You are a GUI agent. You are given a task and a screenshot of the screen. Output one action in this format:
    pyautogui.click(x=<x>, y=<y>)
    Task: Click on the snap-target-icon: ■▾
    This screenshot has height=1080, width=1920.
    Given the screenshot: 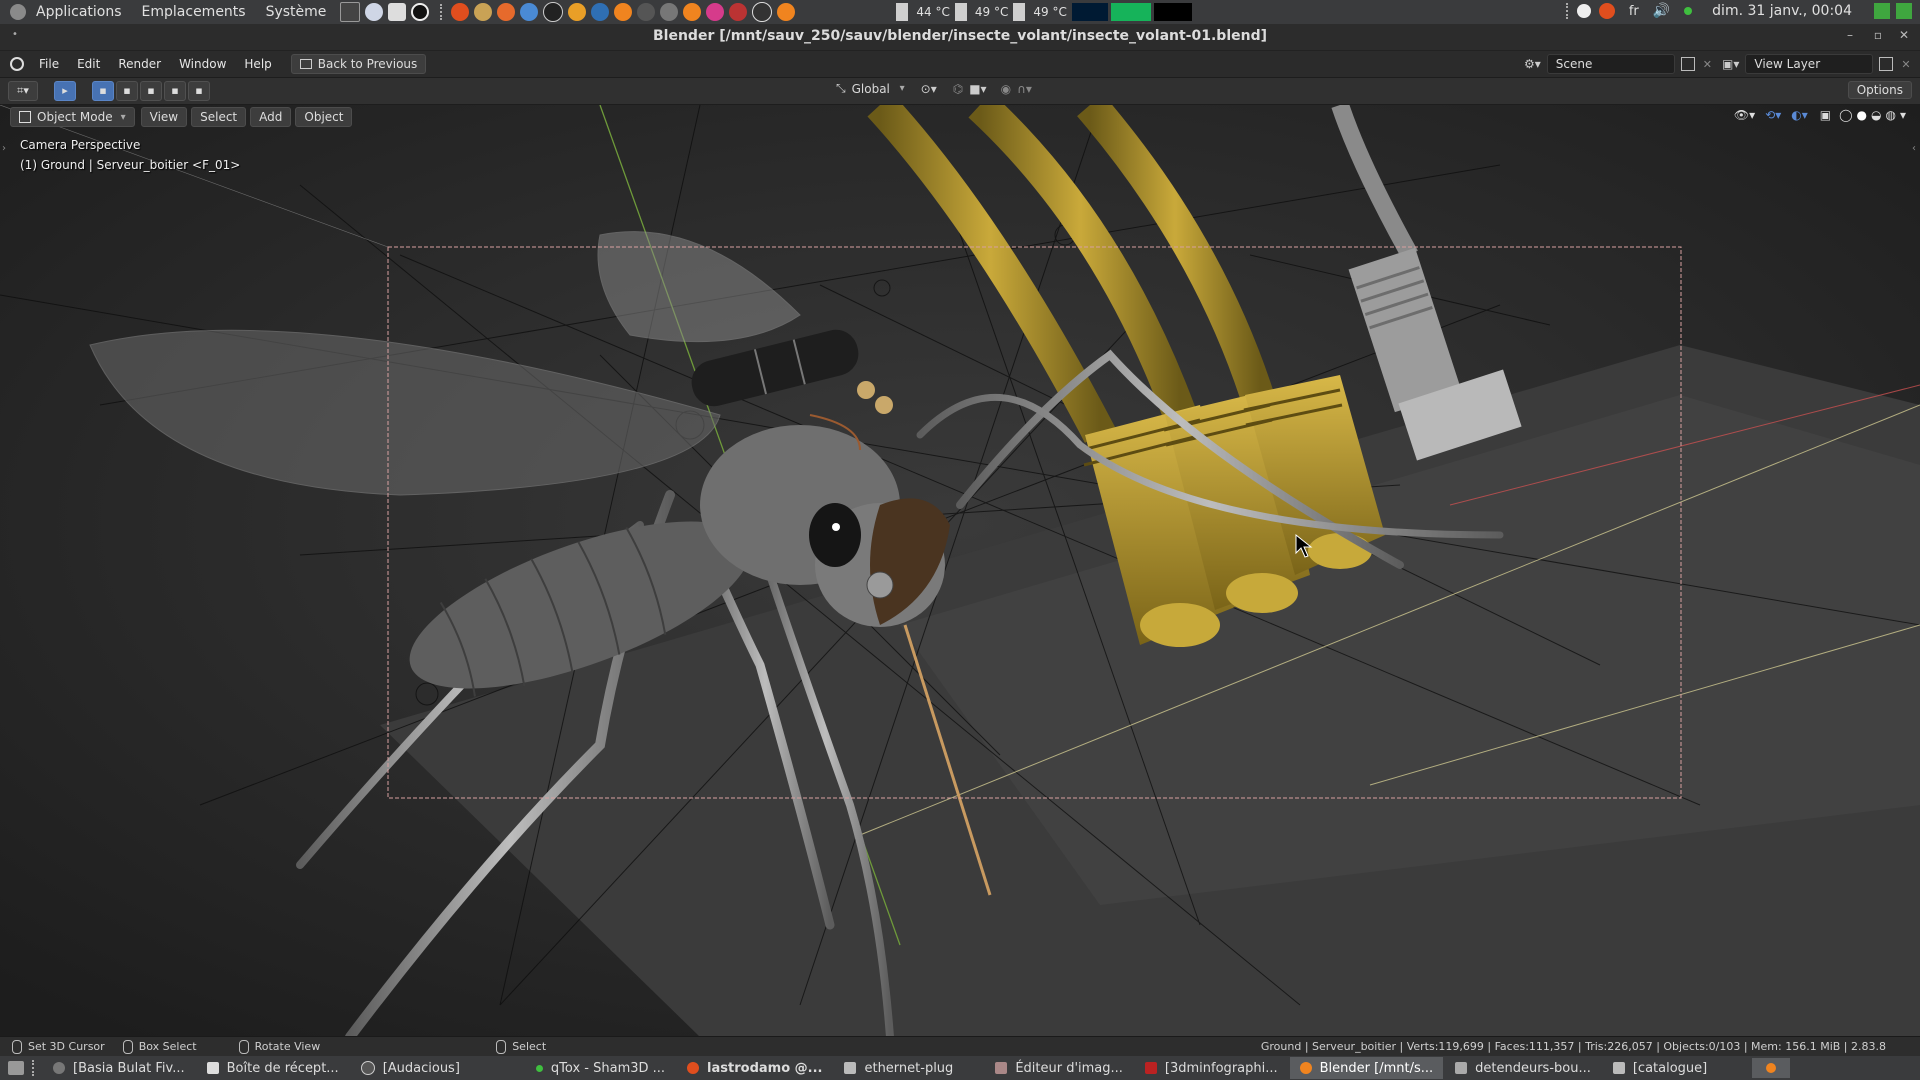 What is the action you would take?
    pyautogui.click(x=977, y=89)
    